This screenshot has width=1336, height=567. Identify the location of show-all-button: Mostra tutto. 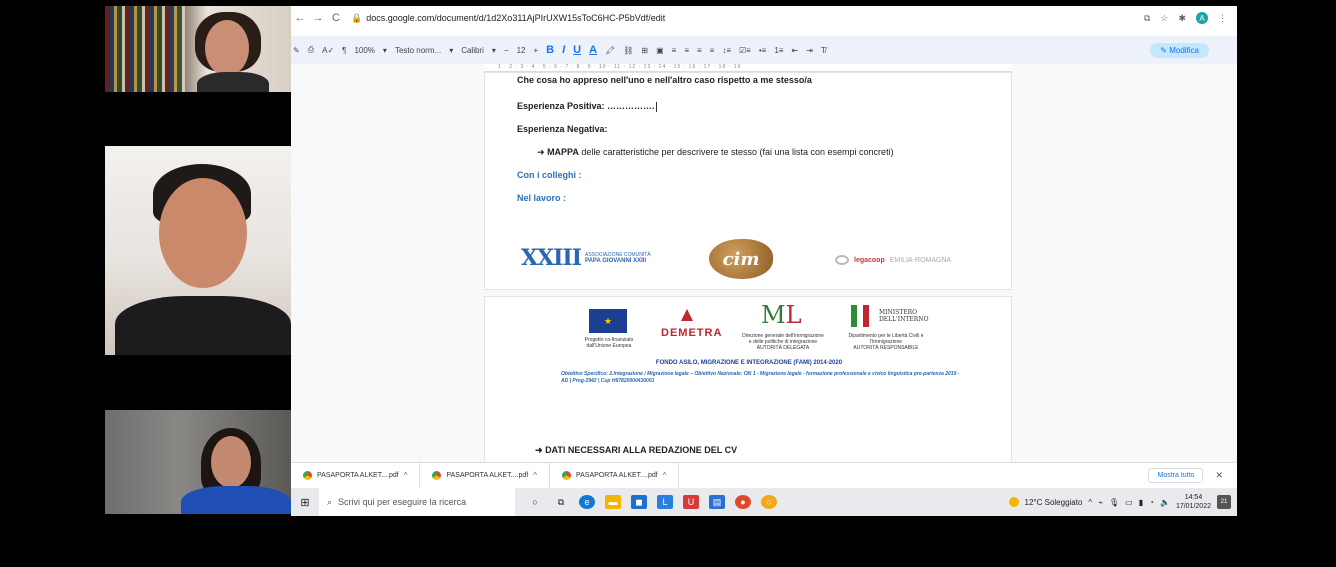
(1176, 475).